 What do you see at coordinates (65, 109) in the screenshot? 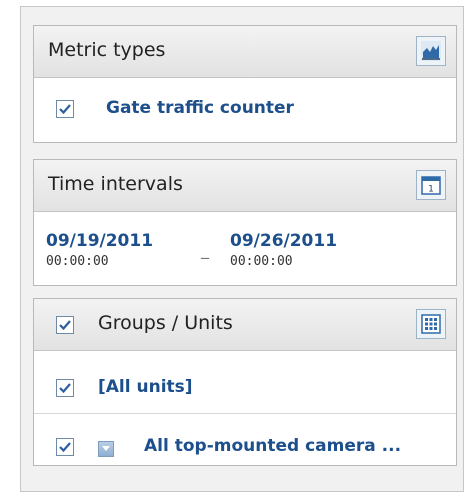
I see `gate-traffic-counter-checkbox` at bounding box center [65, 109].